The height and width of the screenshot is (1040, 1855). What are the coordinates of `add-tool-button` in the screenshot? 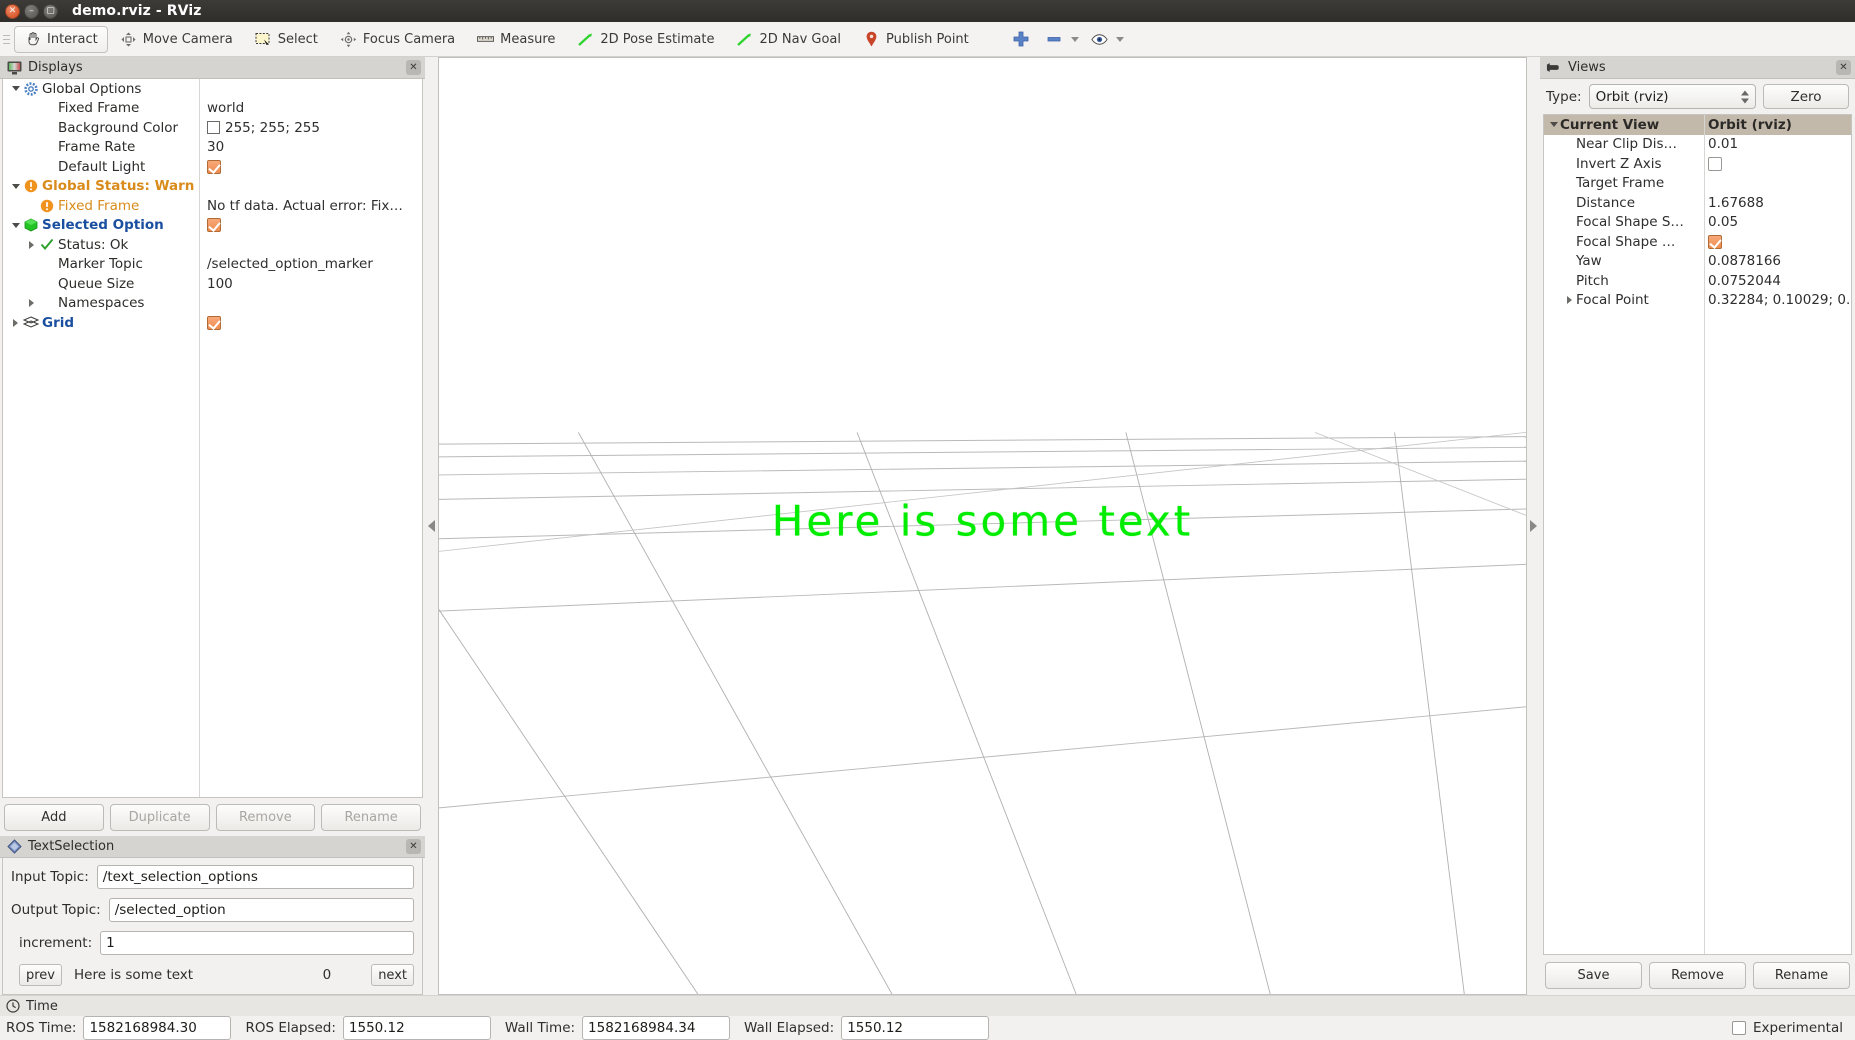 It's located at (1021, 39).